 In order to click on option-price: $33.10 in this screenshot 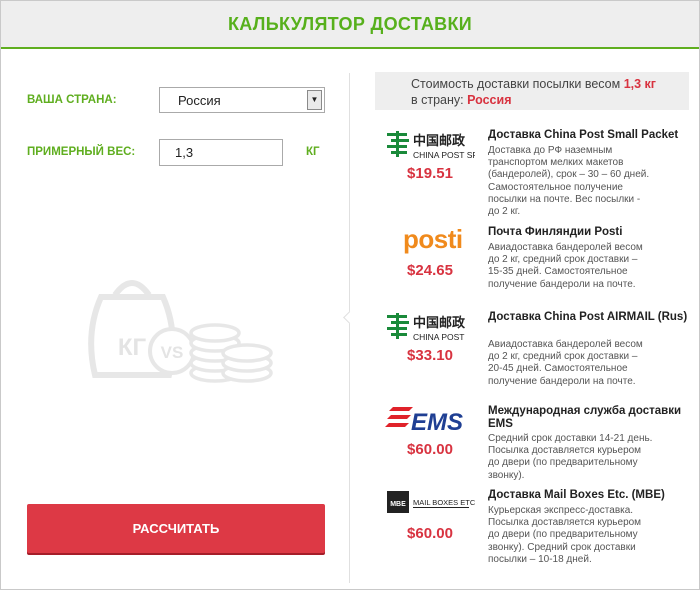, I will do `click(430, 355)`.